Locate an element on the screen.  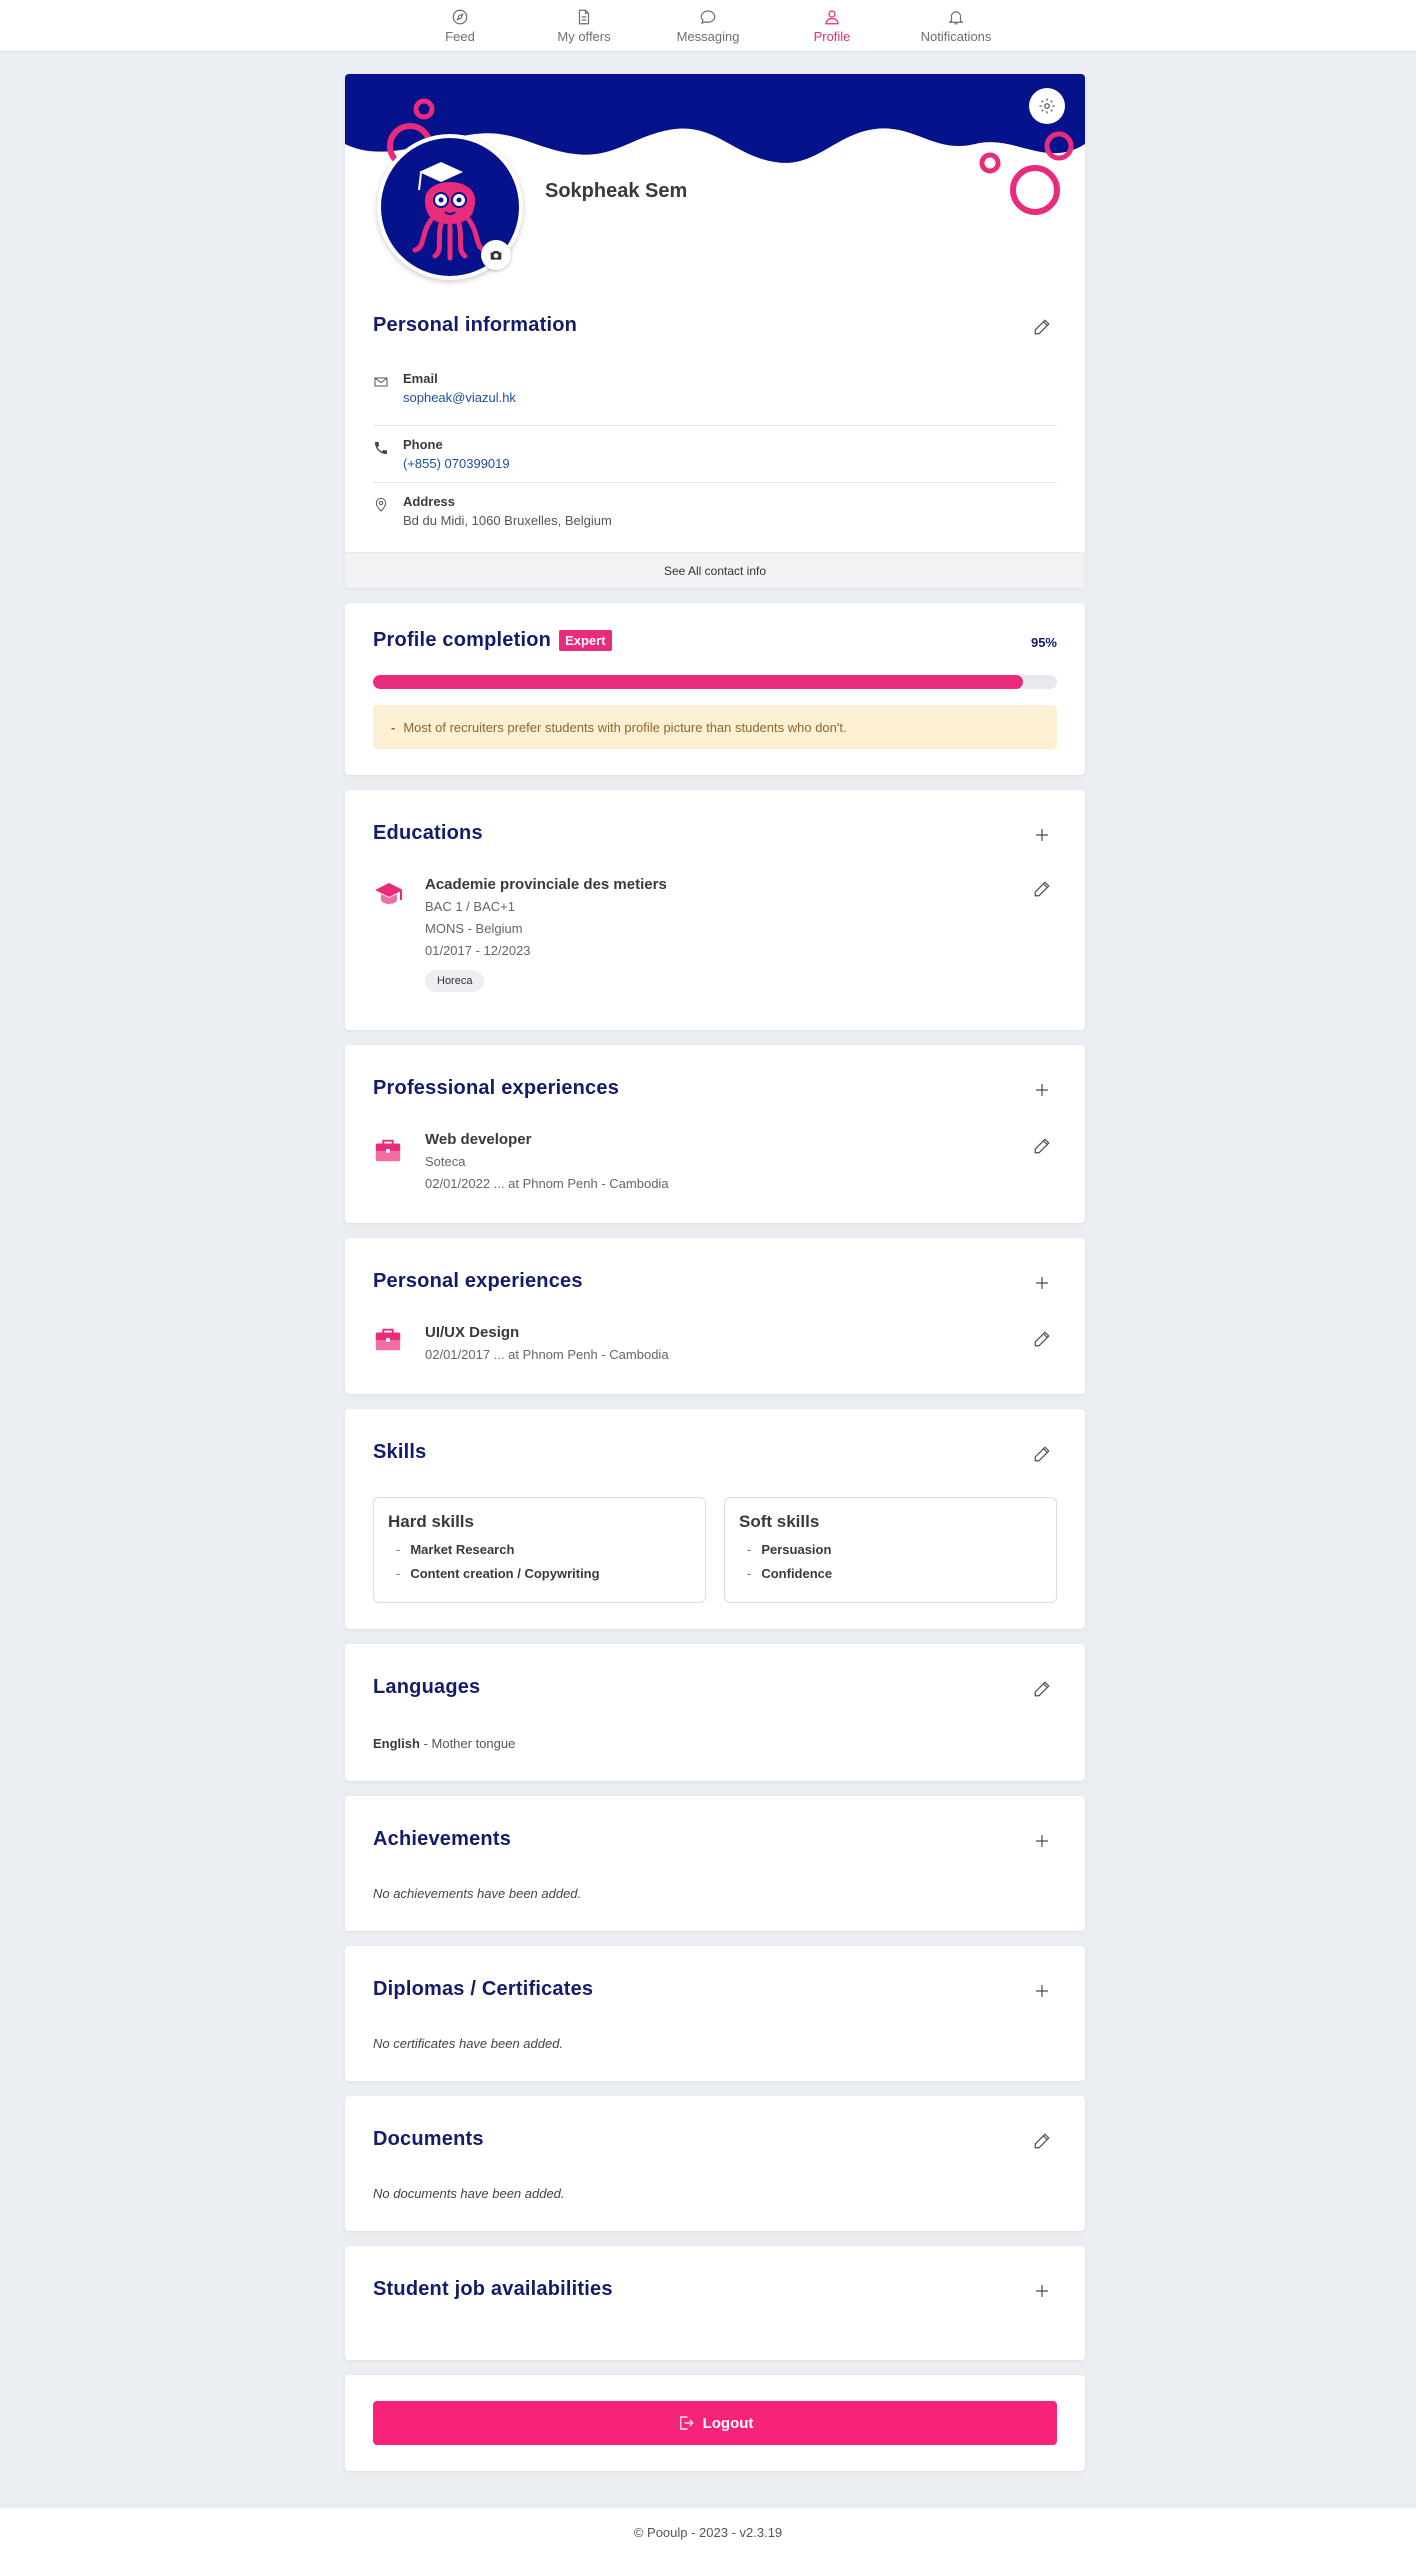
add-availability-button is located at coordinates (1042, 2291).